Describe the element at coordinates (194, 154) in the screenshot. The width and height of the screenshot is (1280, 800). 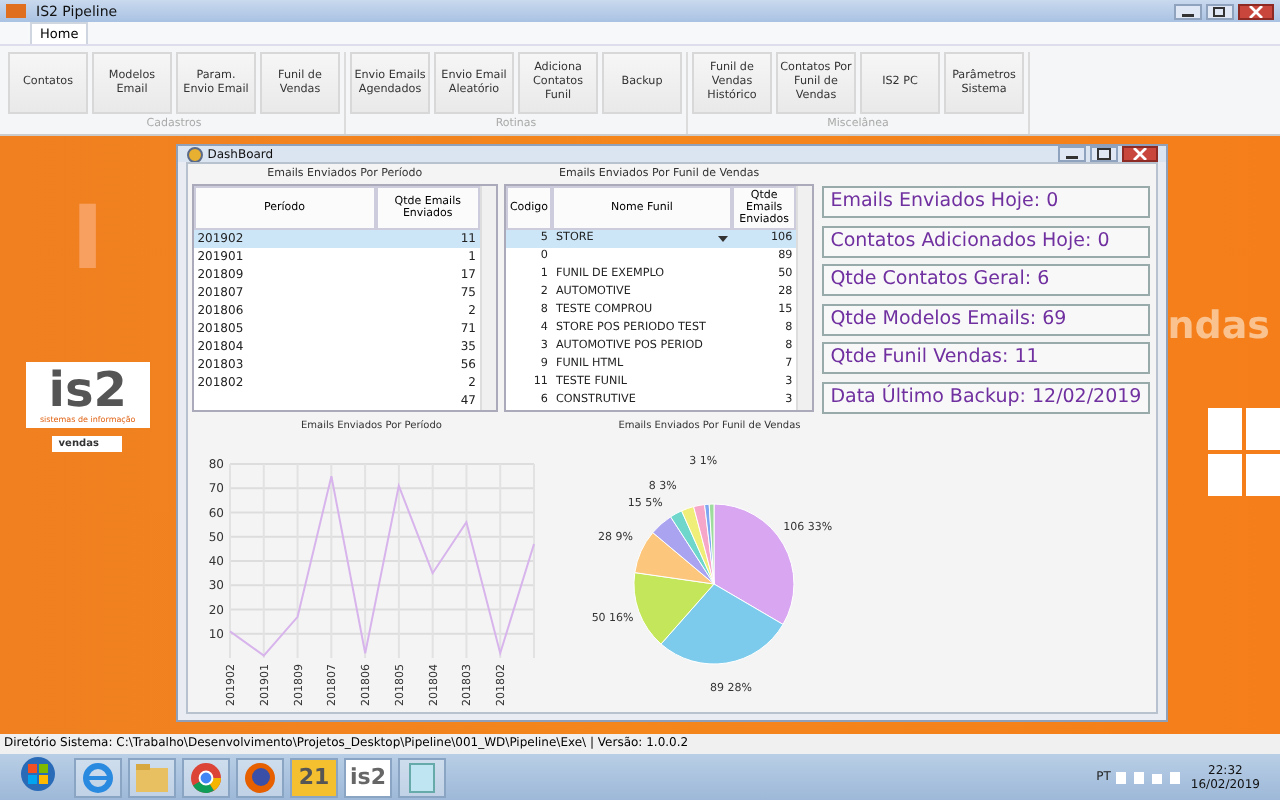
I see `dashboard-icon` at that location.